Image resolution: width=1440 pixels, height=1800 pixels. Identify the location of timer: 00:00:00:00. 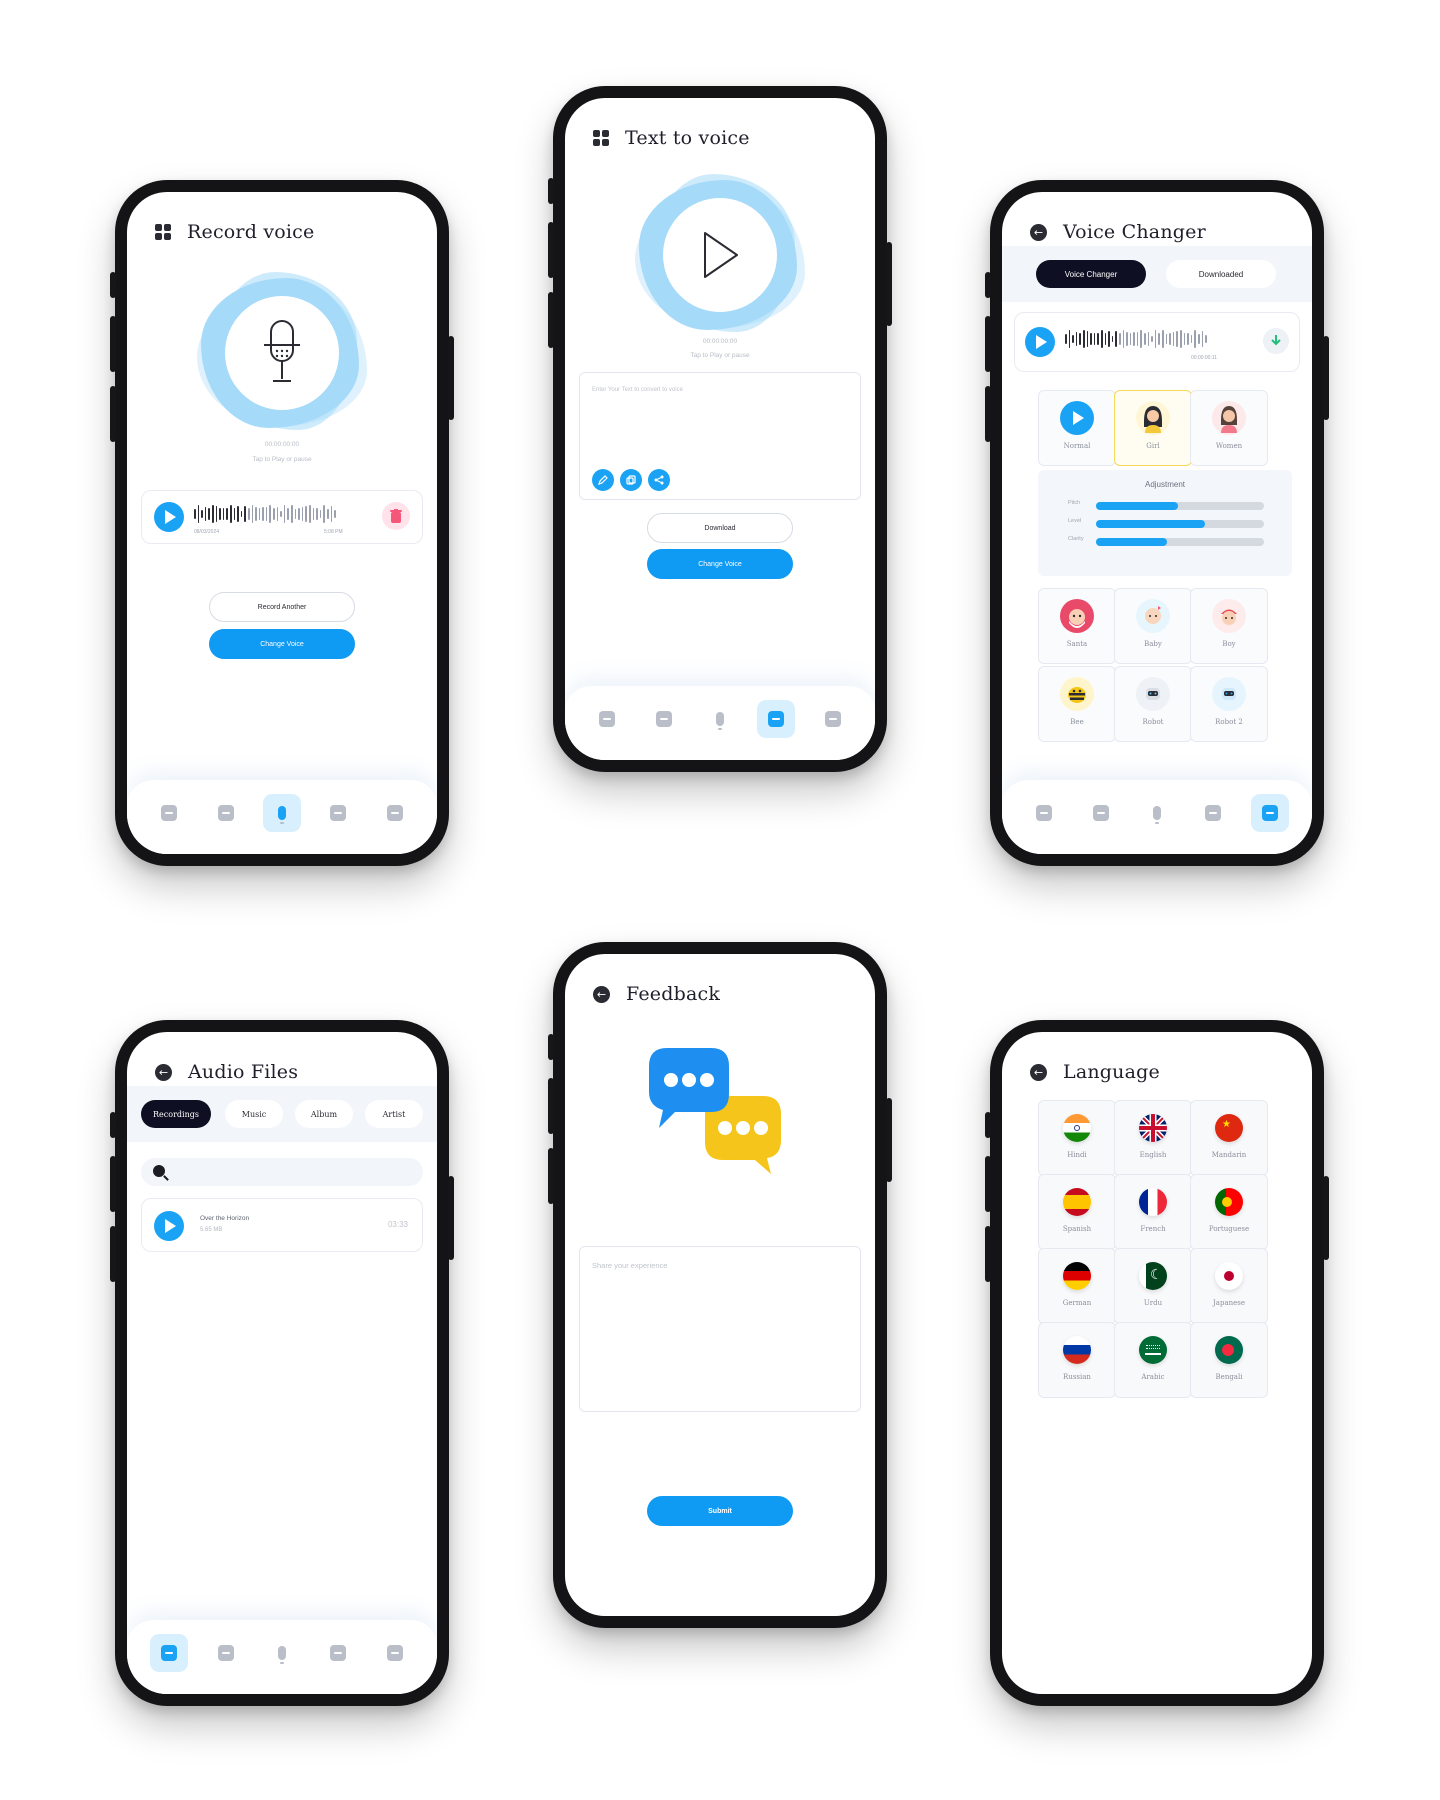
(282, 444).